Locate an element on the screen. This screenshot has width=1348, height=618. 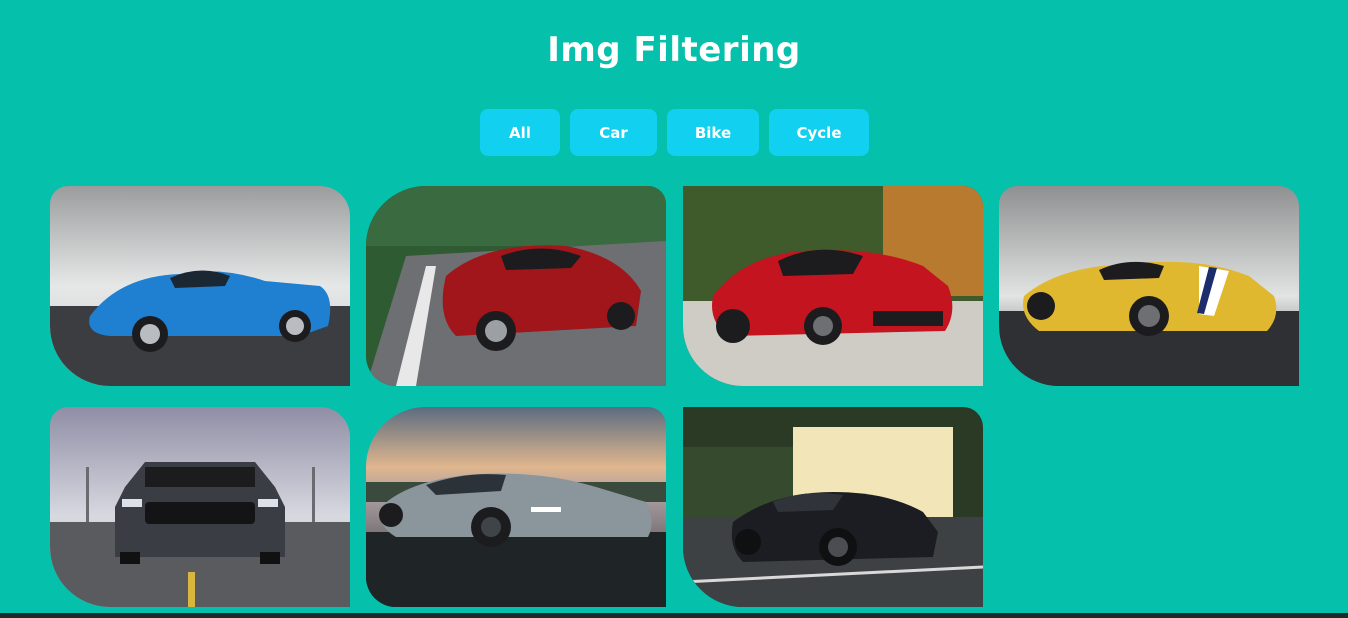
blue-car-photo is located at coordinates (200, 286).